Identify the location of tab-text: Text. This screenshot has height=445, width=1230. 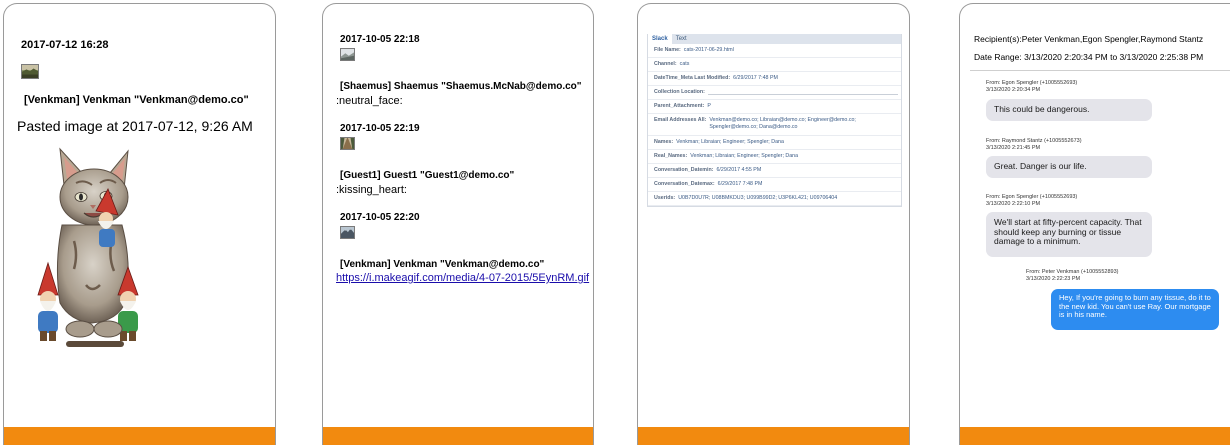
(681, 39).